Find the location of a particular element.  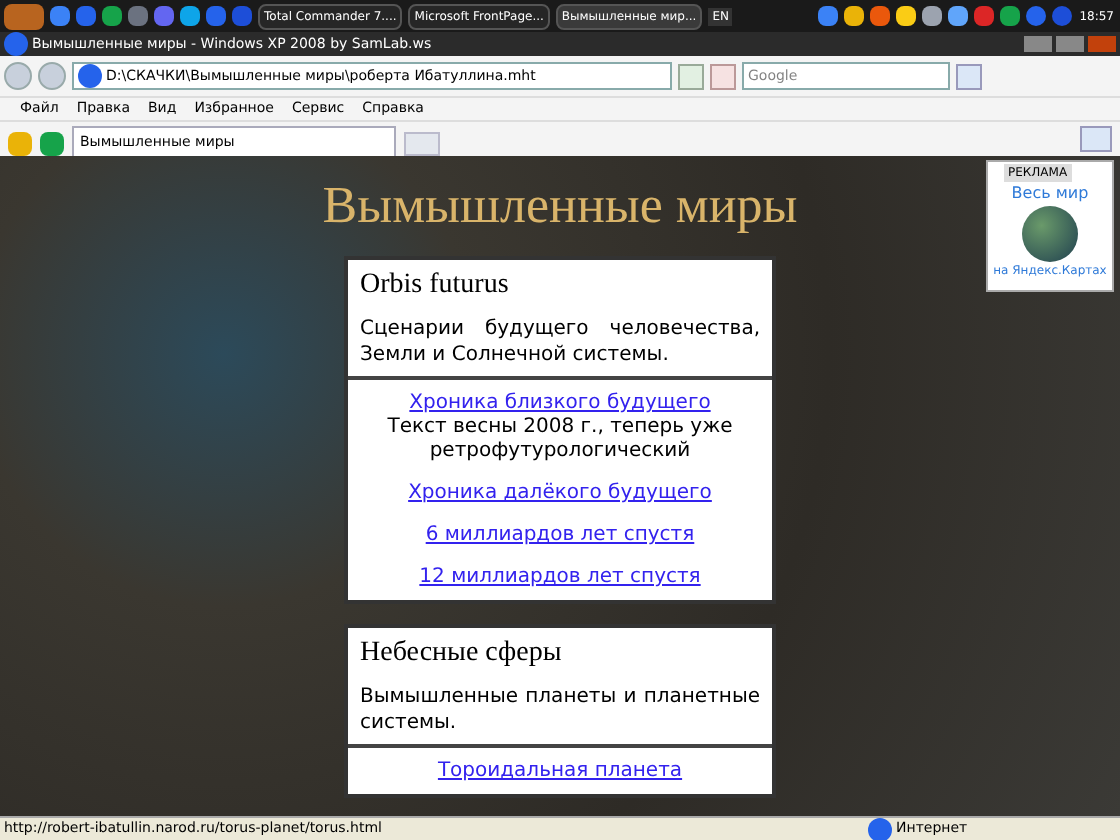

link: Хроника далёкого будущего is located at coordinates (560, 493).